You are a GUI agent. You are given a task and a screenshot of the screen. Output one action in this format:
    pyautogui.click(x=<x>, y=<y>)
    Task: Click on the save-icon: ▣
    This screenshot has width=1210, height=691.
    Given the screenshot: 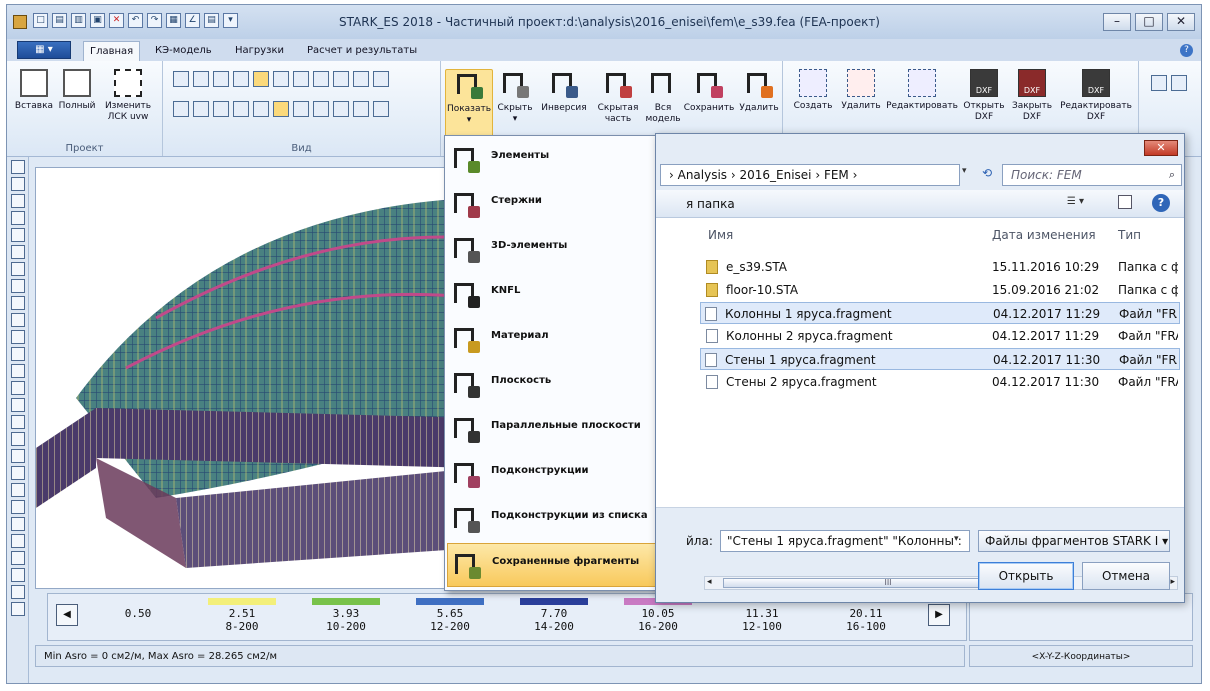 What is the action you would take?
    pyautogui.click(x=97, y=20)
    